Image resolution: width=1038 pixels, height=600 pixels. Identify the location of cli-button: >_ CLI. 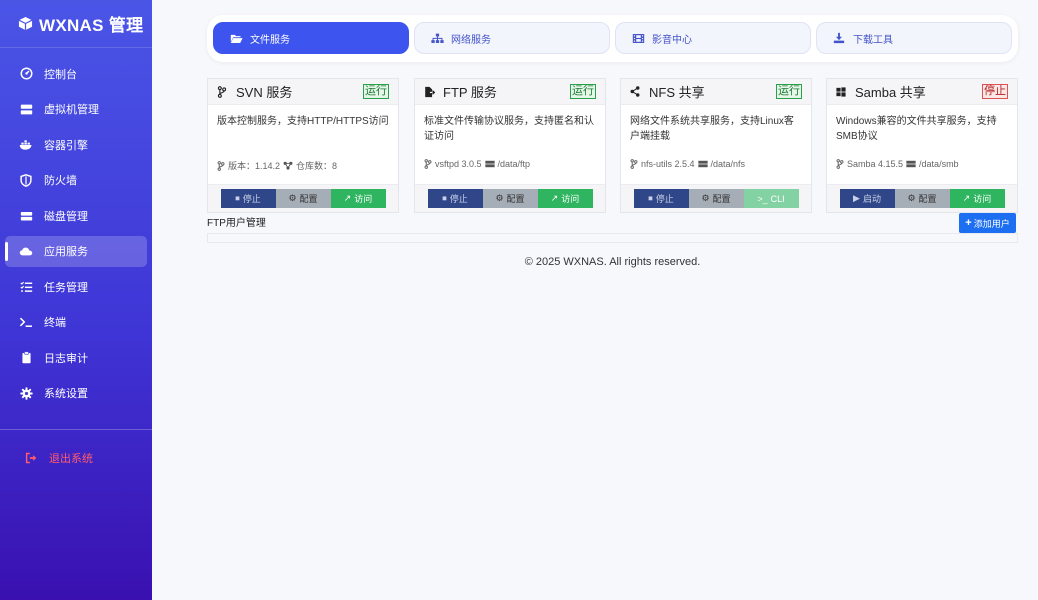
(771, 198).